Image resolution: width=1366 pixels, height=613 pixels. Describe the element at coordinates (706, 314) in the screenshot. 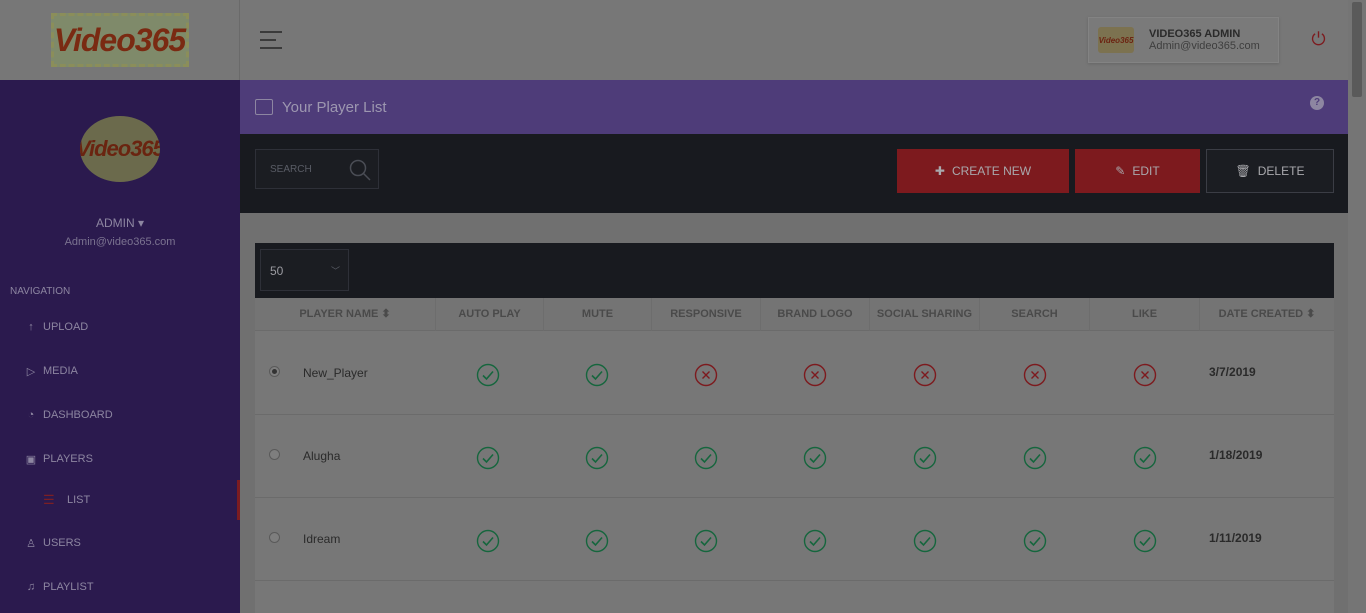

I see `col-responsive: RESPONSIVE` at that location.